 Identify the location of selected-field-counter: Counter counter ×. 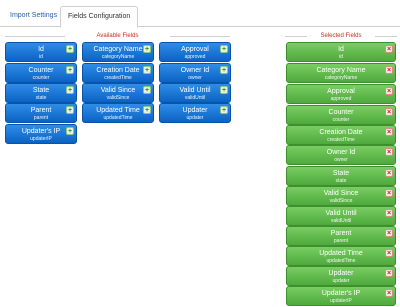
(341, 115).